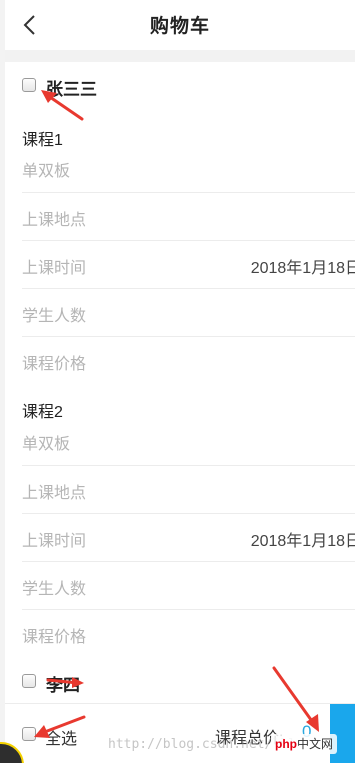 The height and width of the screenshot is (763, 355). Describe the element at coordinates (180, 56) in the screenshot. I see `header-separator` at that location.